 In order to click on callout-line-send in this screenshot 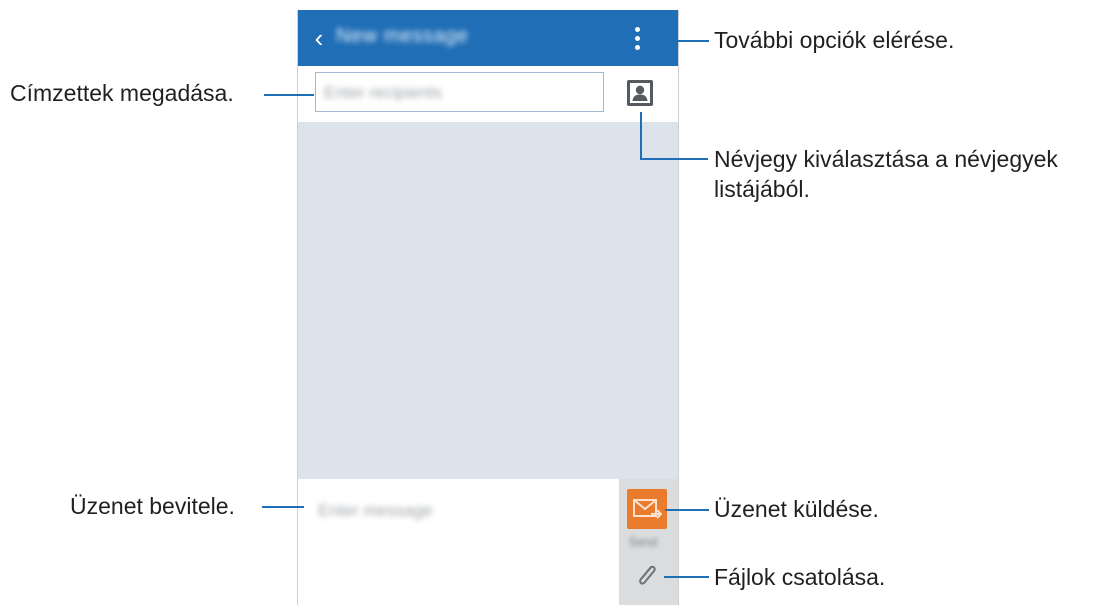, I will do `click(687, 510)`.